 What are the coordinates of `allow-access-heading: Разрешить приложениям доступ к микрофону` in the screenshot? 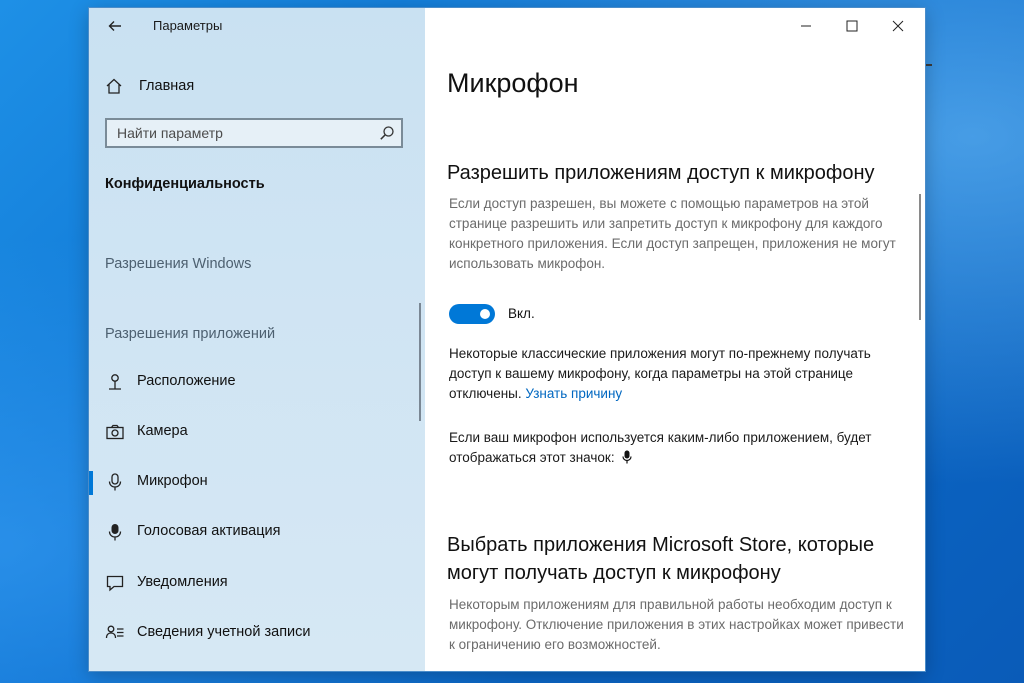 It's located at (661, 173).